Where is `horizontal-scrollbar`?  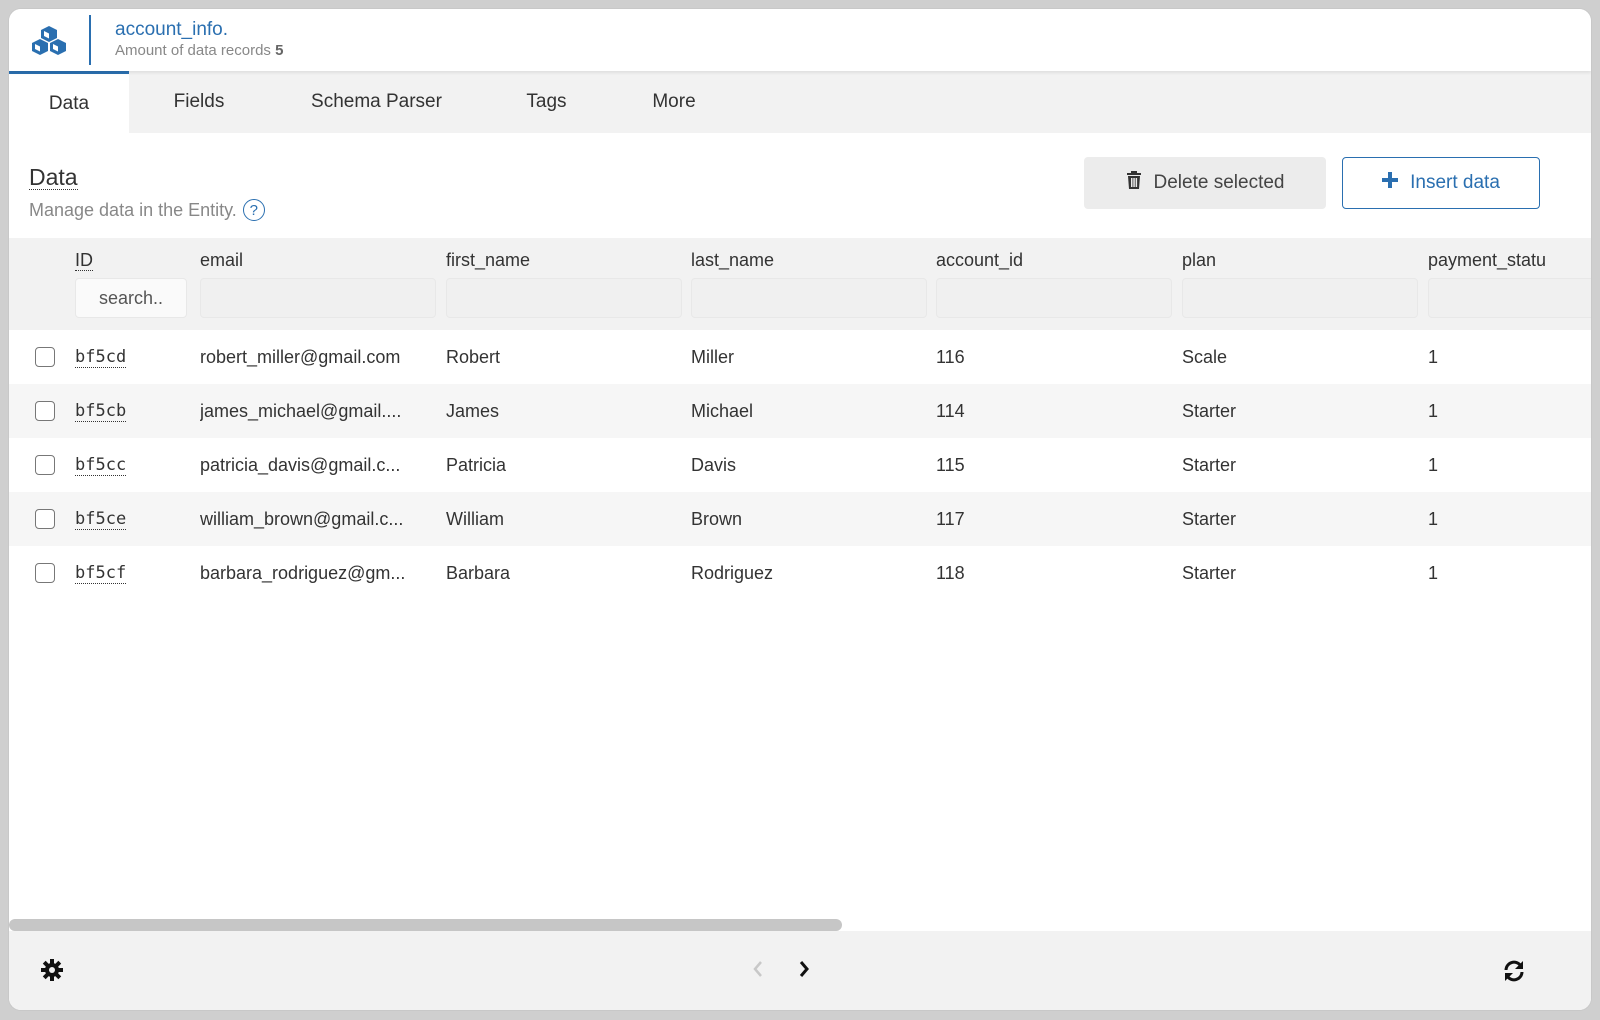 horizontal-scrollbar is located at coordinates (800, 925).